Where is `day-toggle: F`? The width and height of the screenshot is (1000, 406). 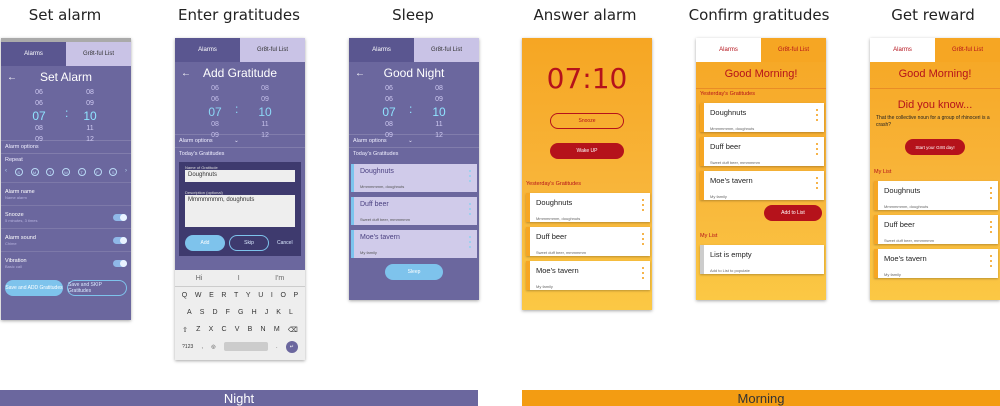
day-toggle: F is located at coordinates (97, 172).